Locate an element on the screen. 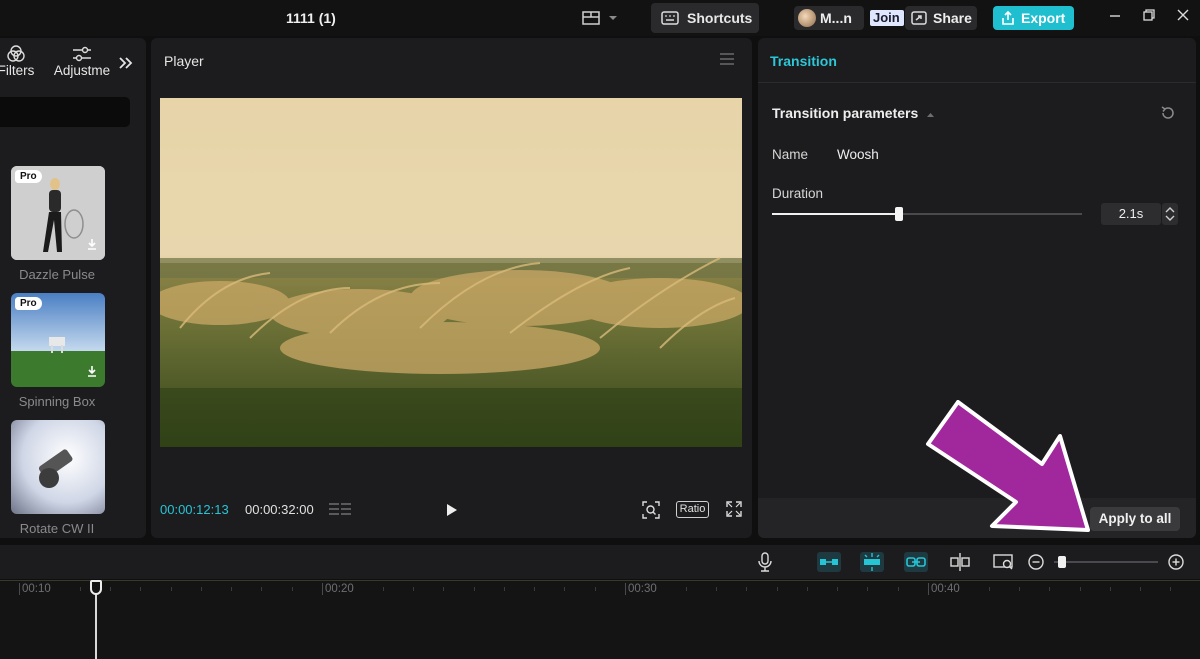 The image size is (1200, 659). tab-filters-label: Filters is located at coordinates (17, 70).